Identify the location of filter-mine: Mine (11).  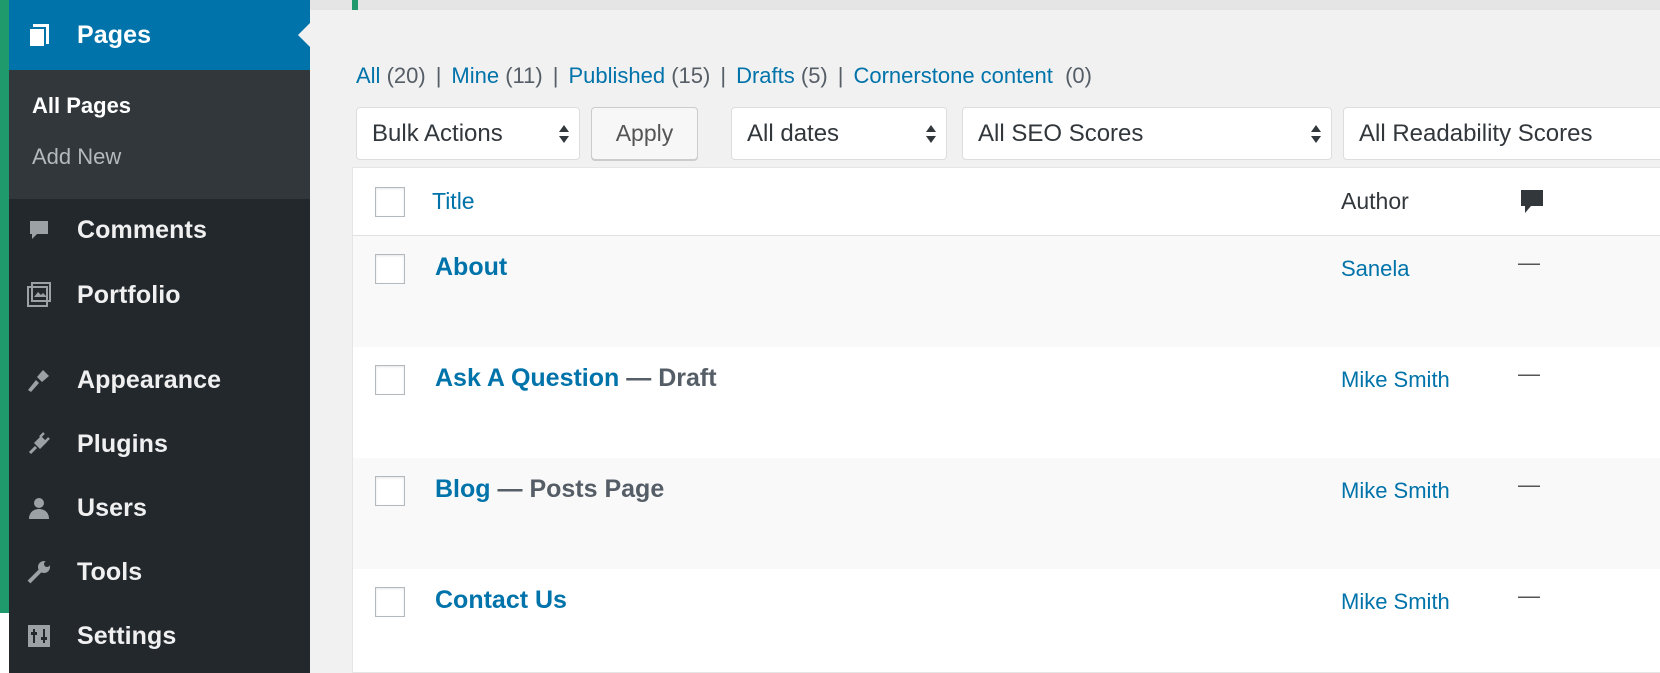
(496, 75).